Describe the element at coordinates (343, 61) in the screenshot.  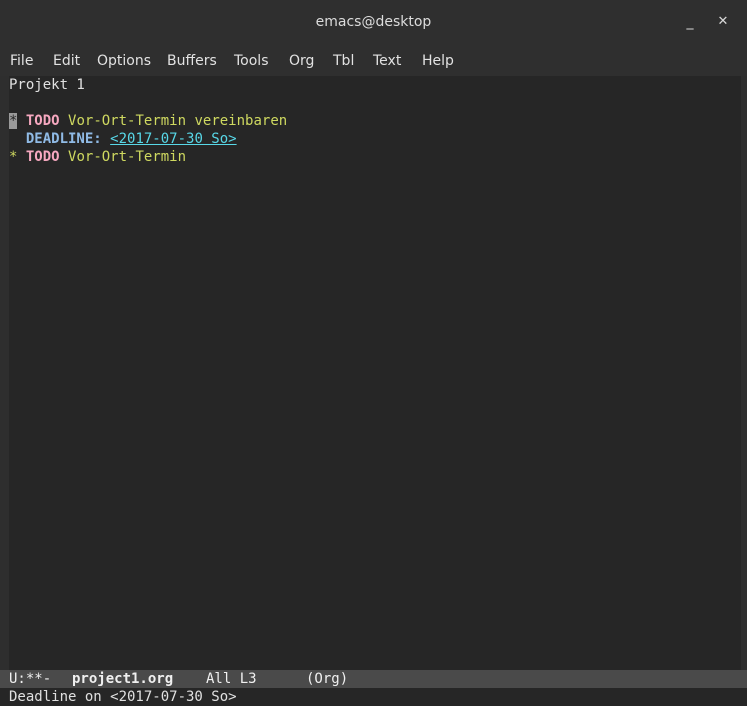
I see `menu-tbl: Tbl` at that location.